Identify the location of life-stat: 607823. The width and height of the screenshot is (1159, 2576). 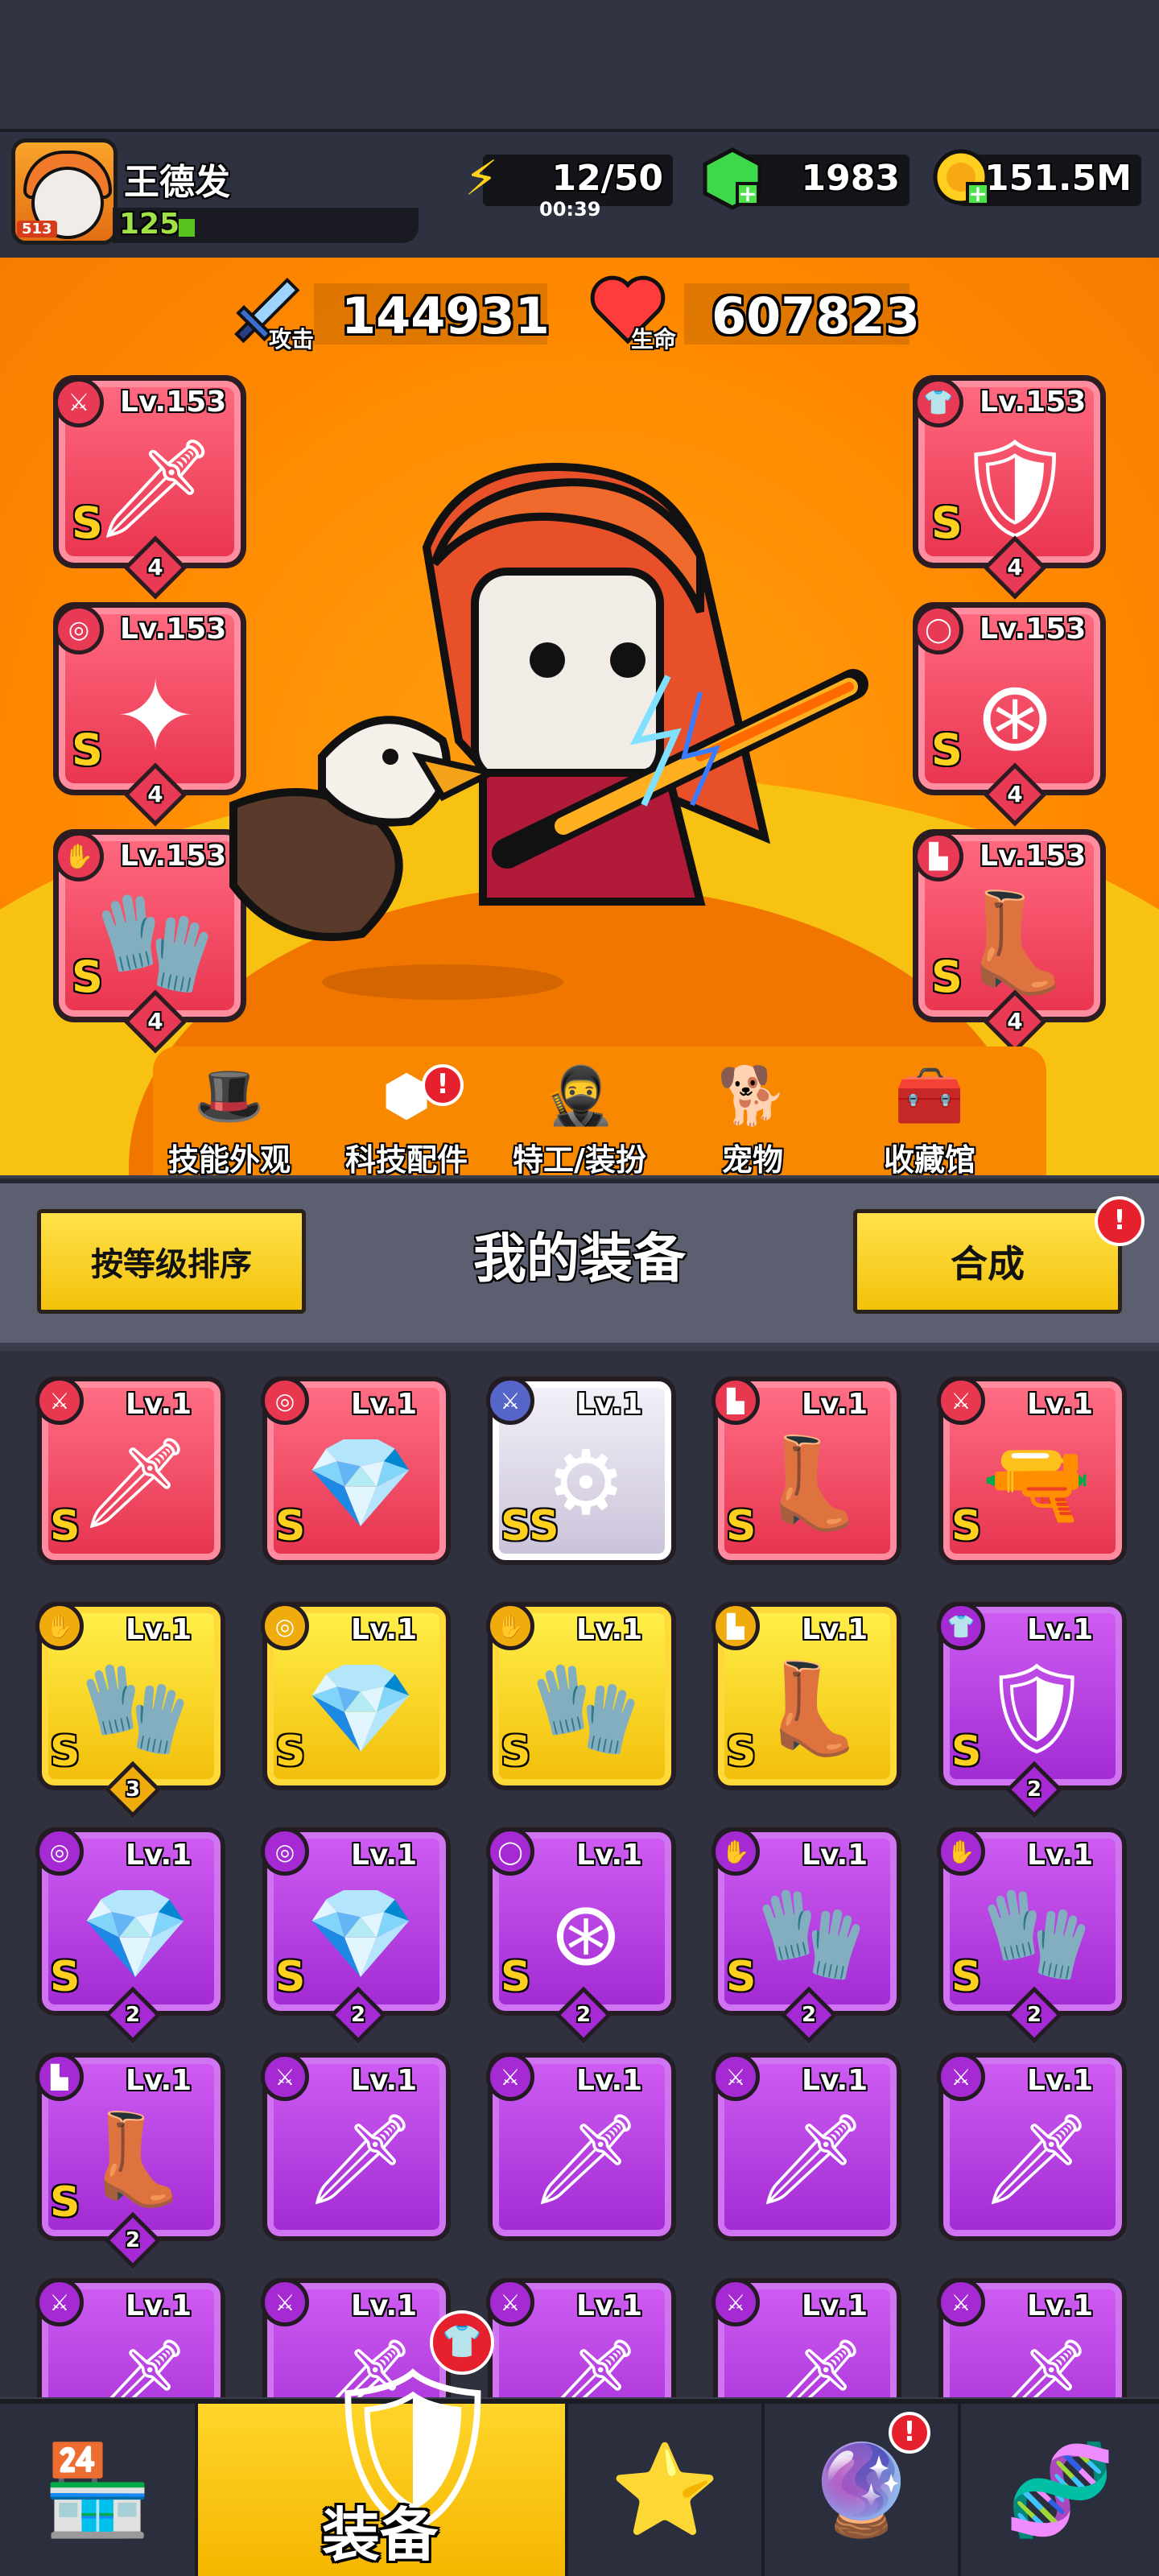
(802, 314).